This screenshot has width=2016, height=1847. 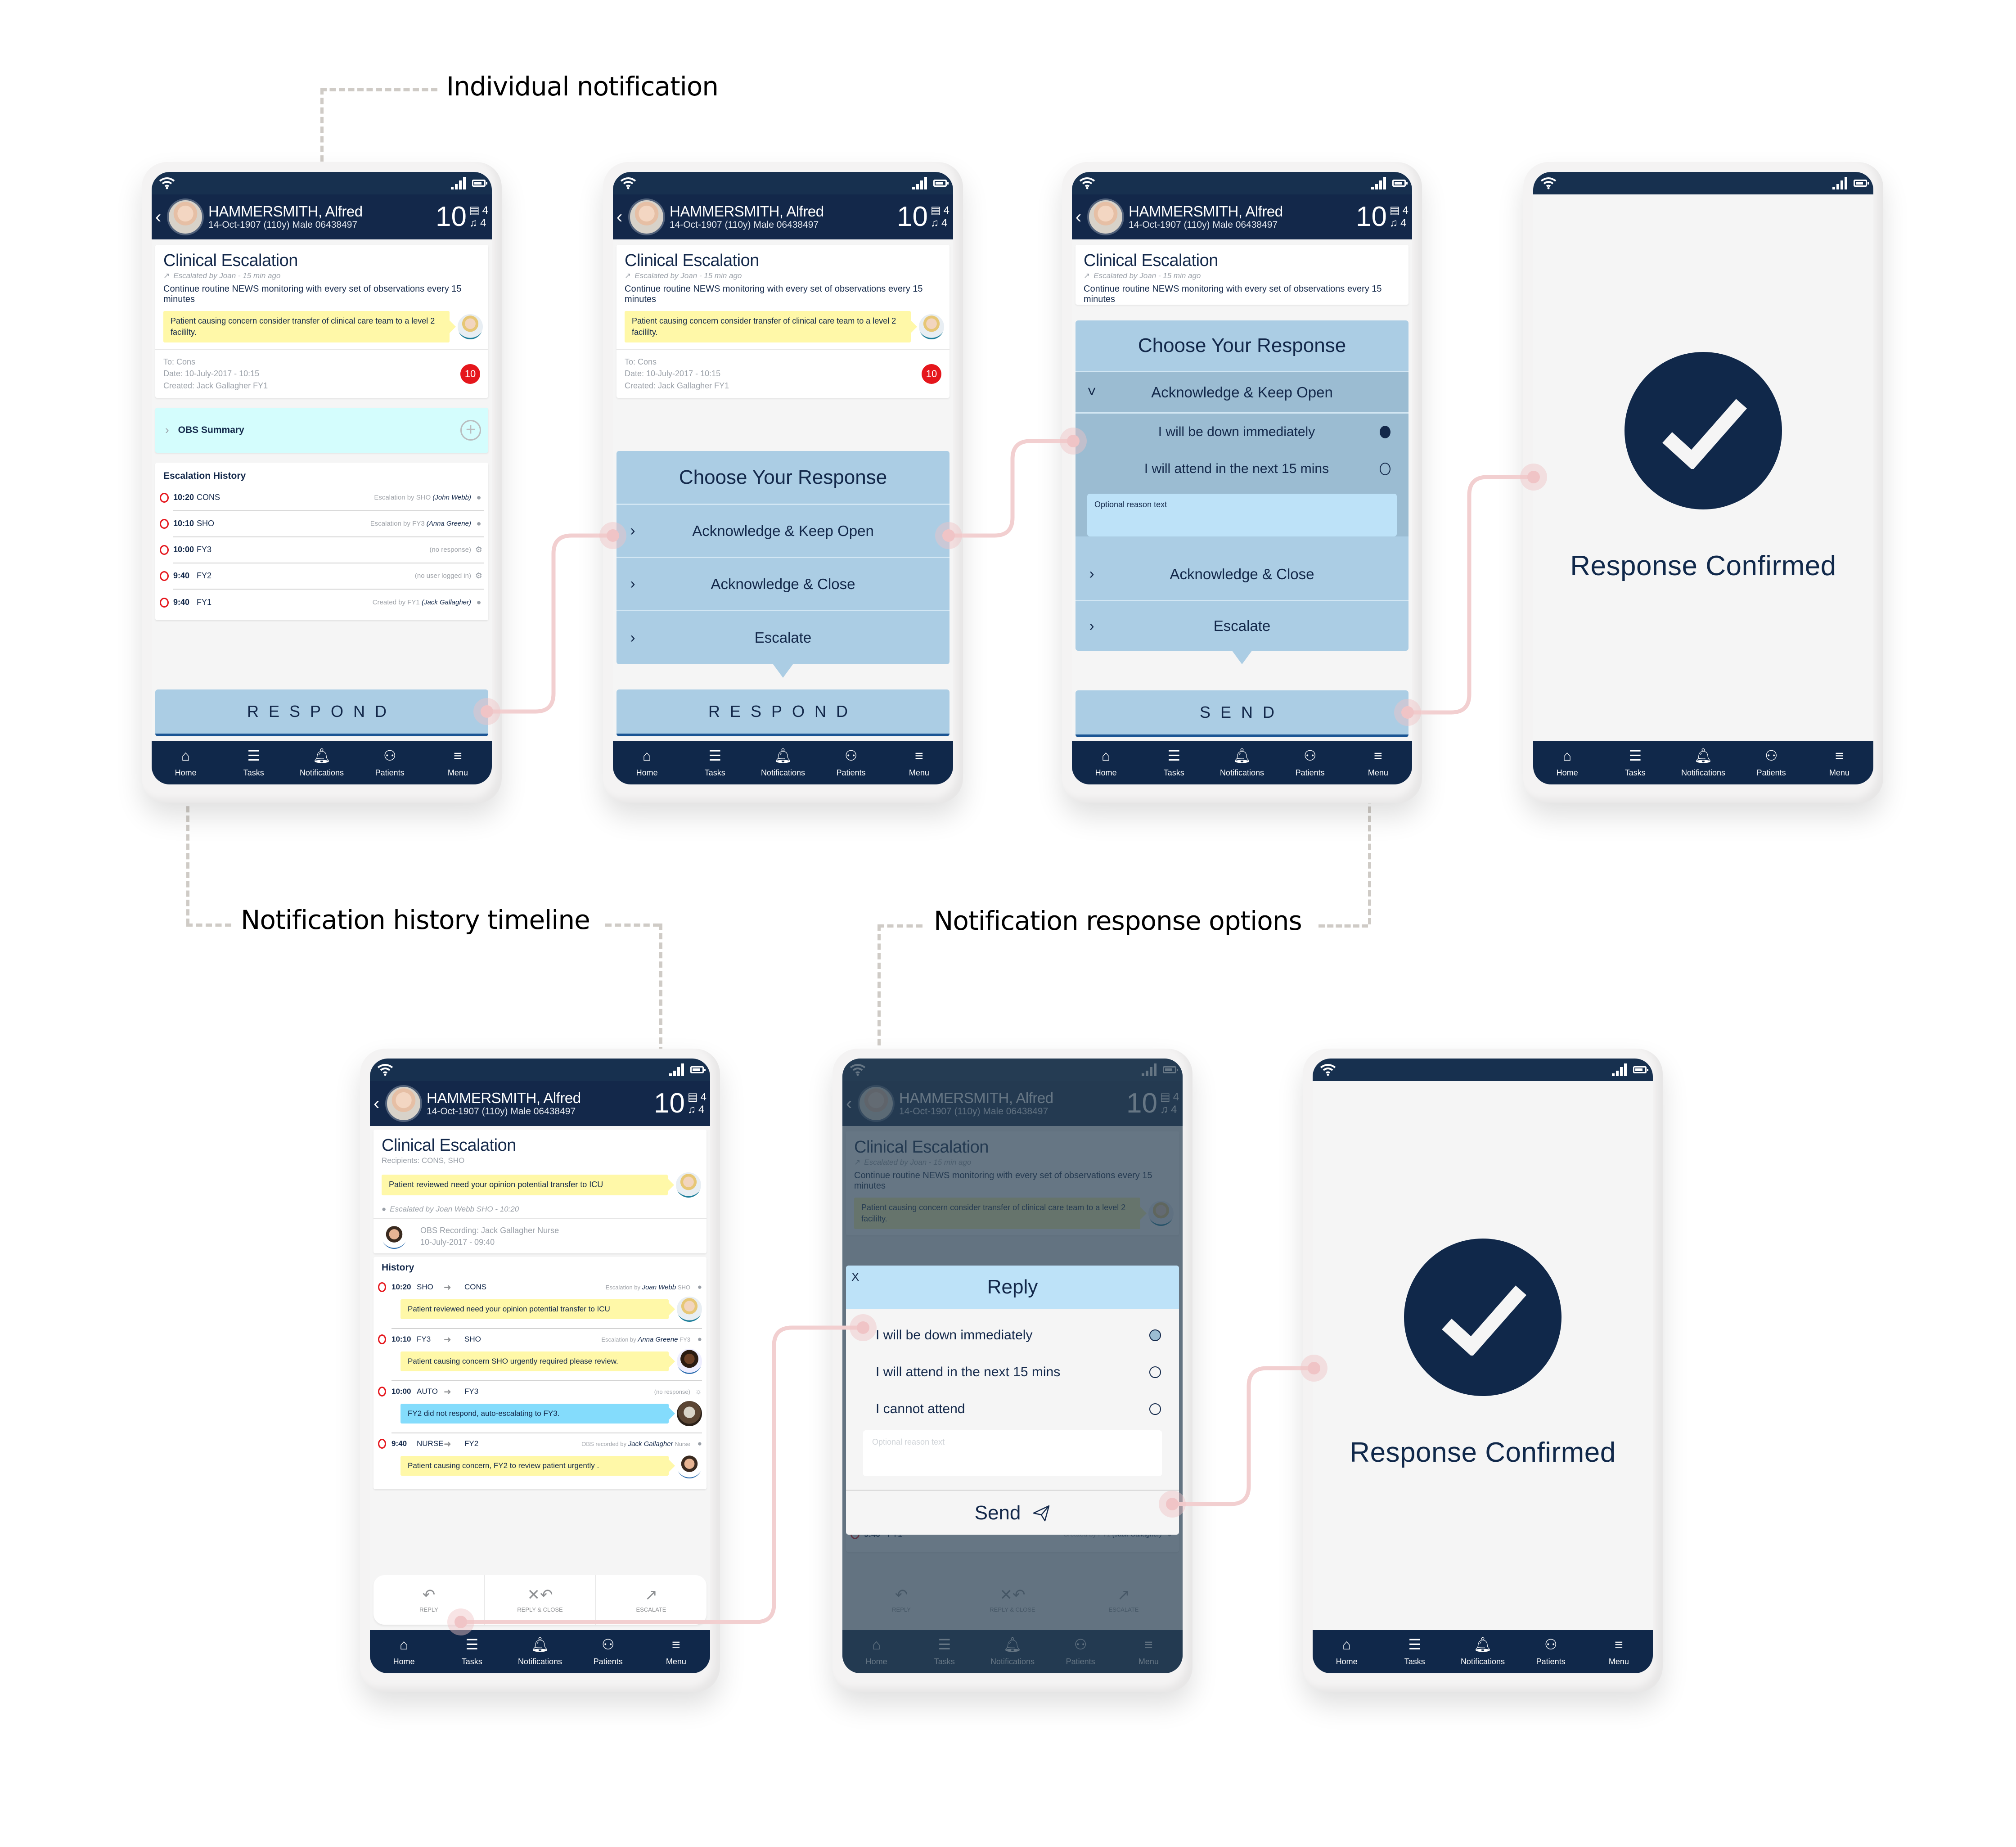 I want to click on send-button: Send, so click(x=1012, y=1512).